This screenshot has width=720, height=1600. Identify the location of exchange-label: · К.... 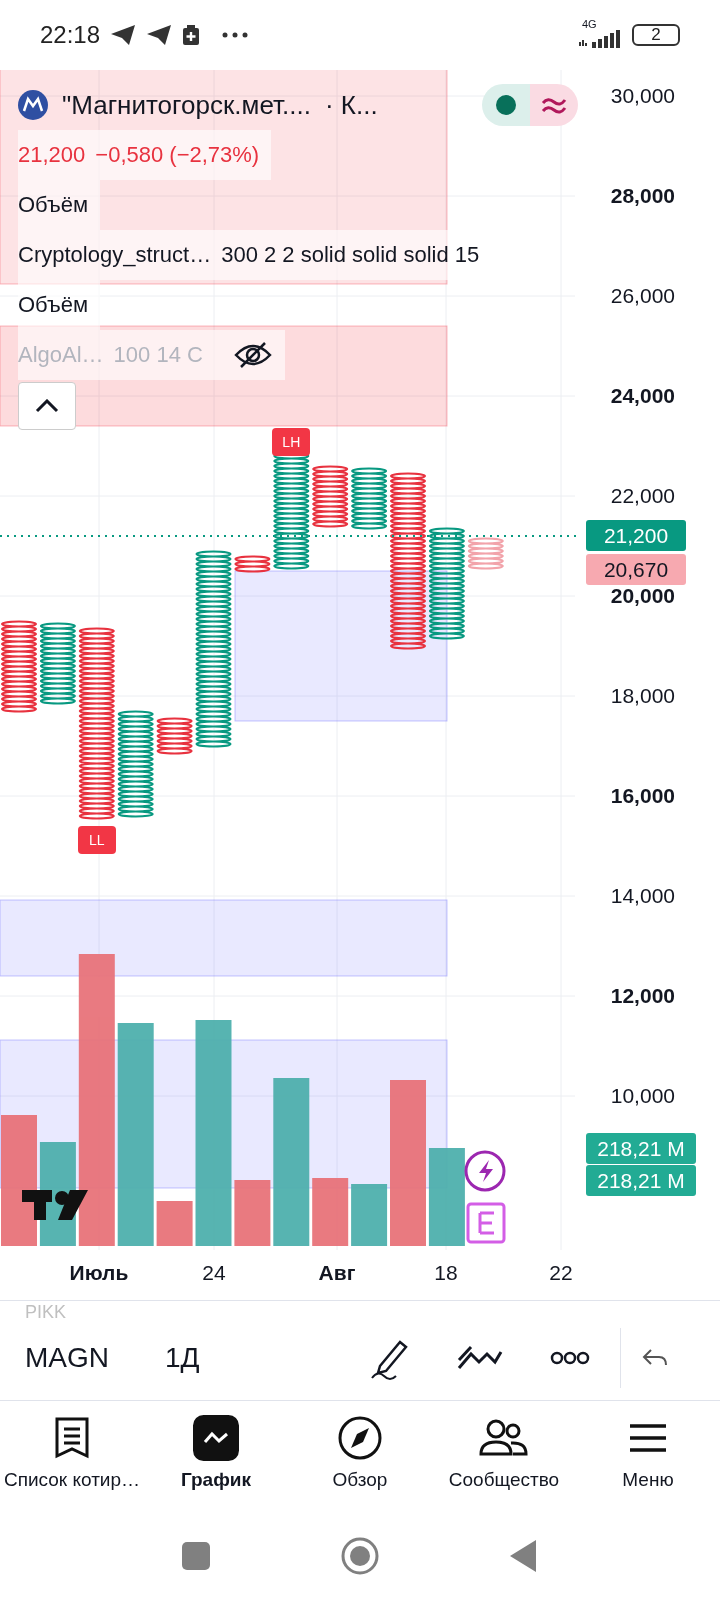
(351, 105).